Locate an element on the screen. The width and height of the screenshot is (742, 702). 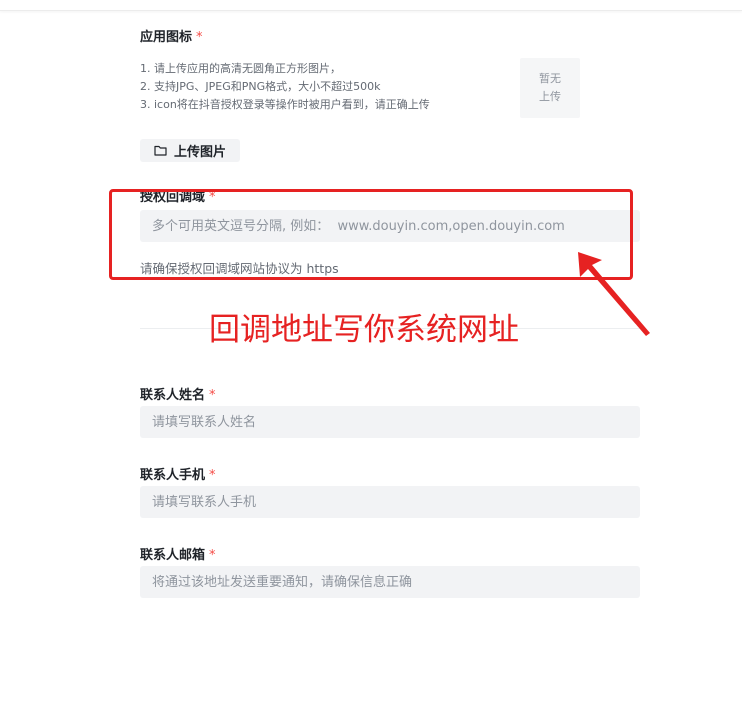
preview-text-1: 暂无 is located at coordinates (550, 78).